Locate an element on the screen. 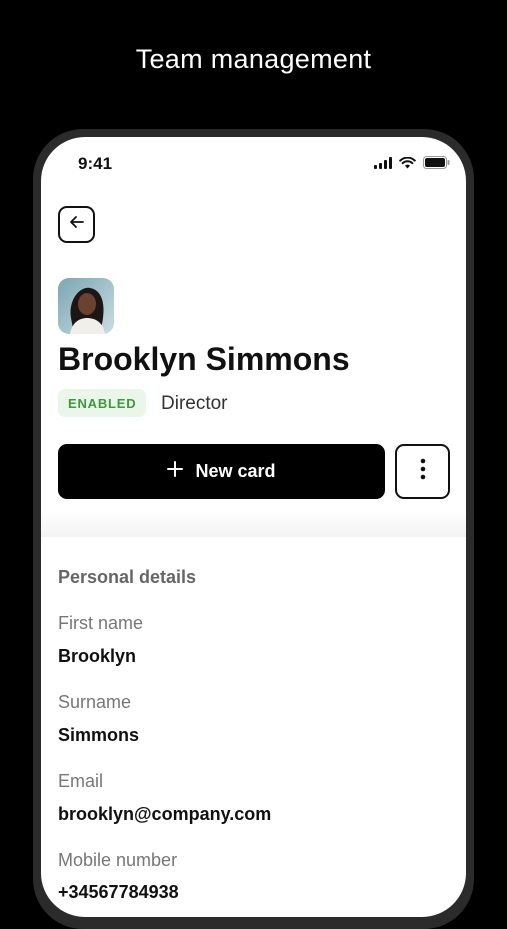 The image size is (507, 929). status-time: 9:41 is located at coordinates (95, 163).